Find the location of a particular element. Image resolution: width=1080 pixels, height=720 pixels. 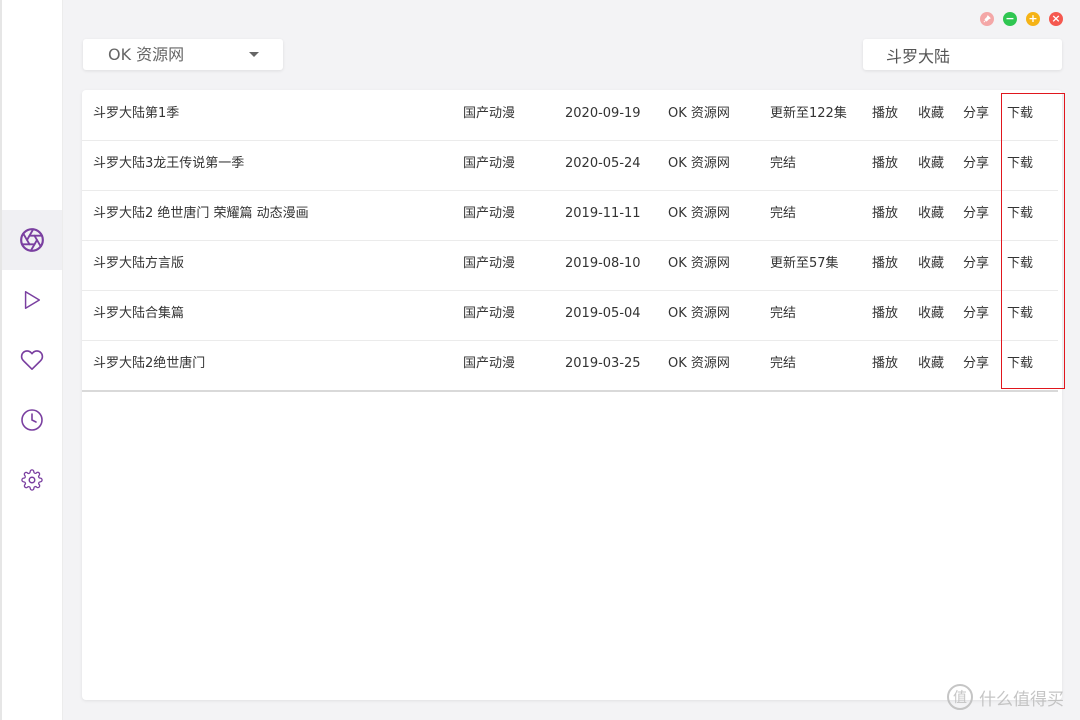

gear-icon is located at coordinates (32, 480).